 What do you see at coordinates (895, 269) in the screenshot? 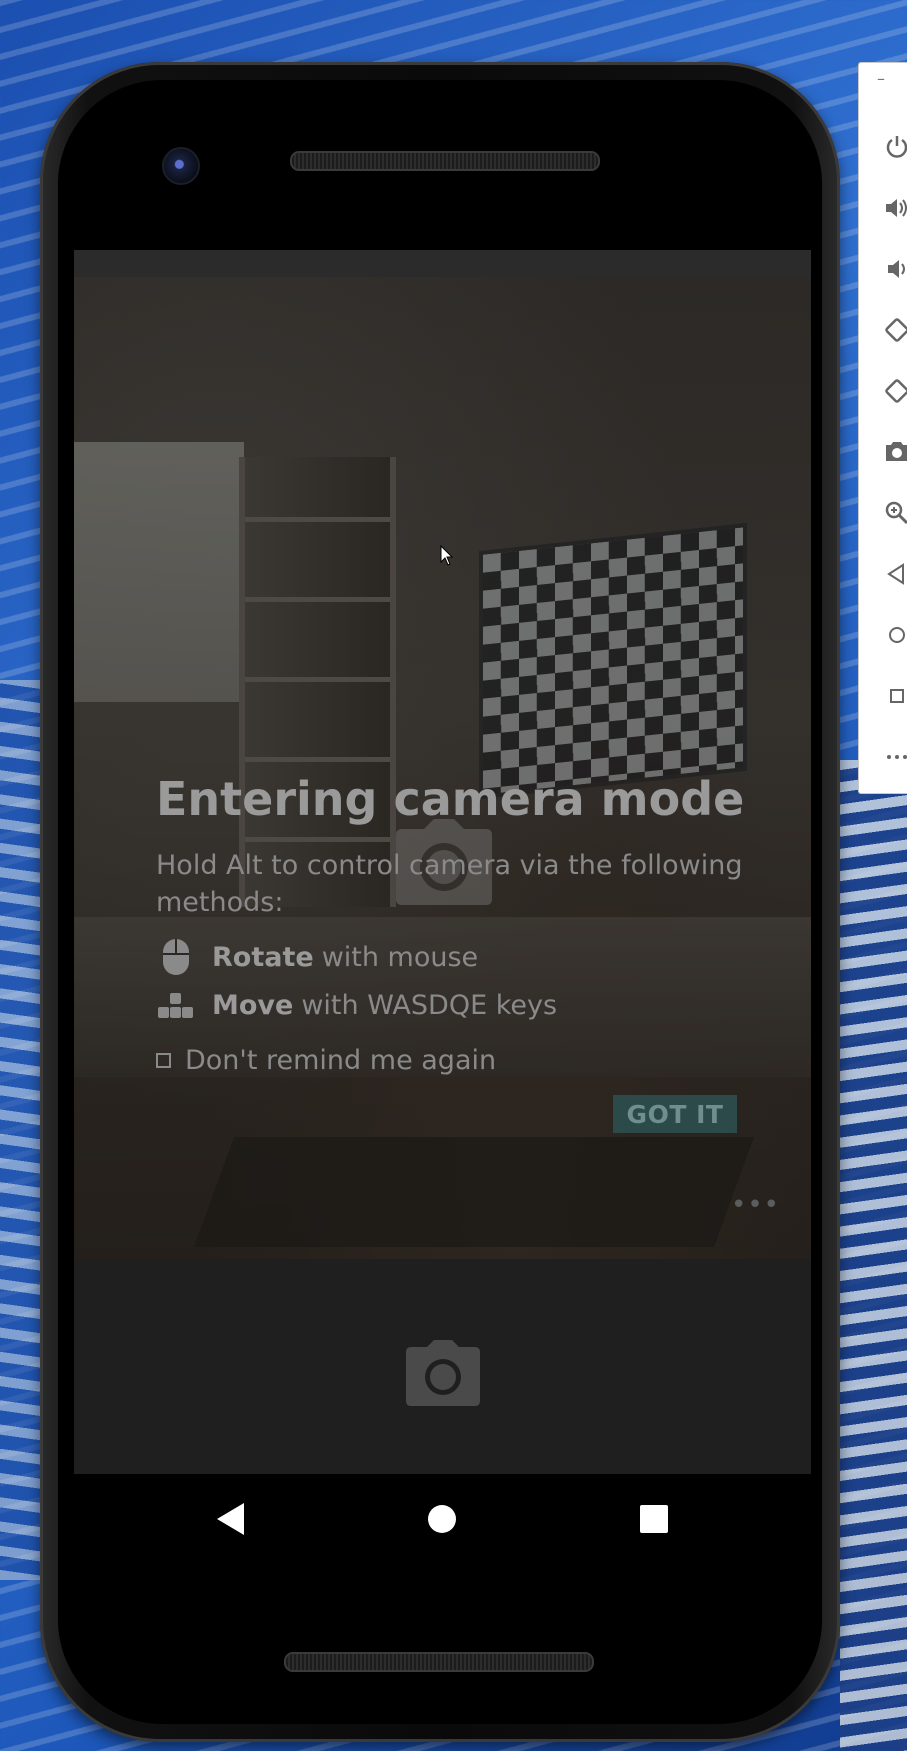
I see `volume-down-icon` at bounding box center [895, 269].